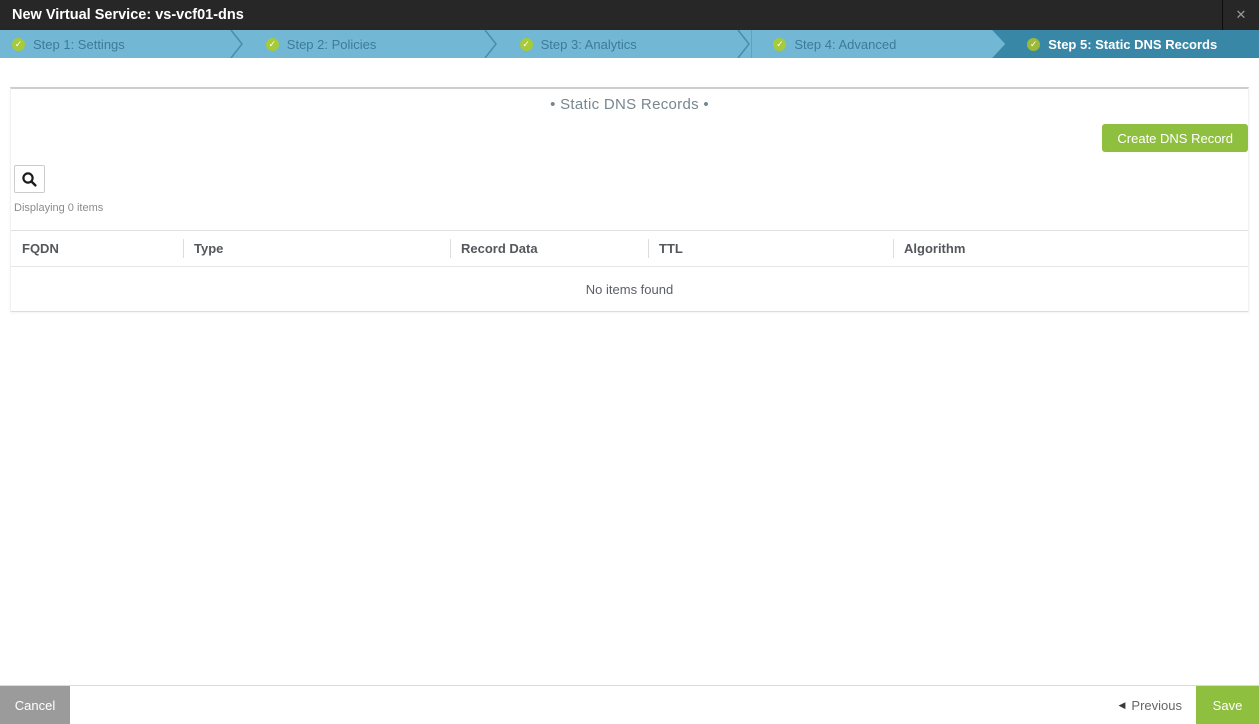  I want to click on step-label: Step 4: Advanced, so click(845, 44).